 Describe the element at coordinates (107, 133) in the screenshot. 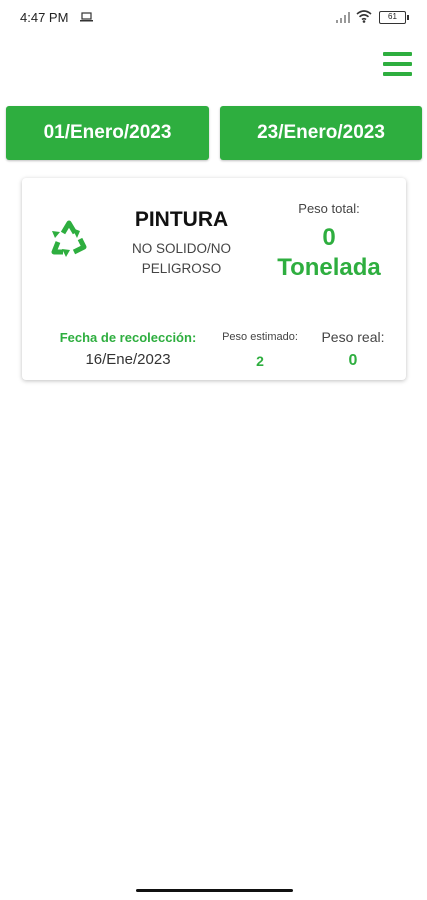

I see `start-date-button: 01/Enero/2023` at that location.